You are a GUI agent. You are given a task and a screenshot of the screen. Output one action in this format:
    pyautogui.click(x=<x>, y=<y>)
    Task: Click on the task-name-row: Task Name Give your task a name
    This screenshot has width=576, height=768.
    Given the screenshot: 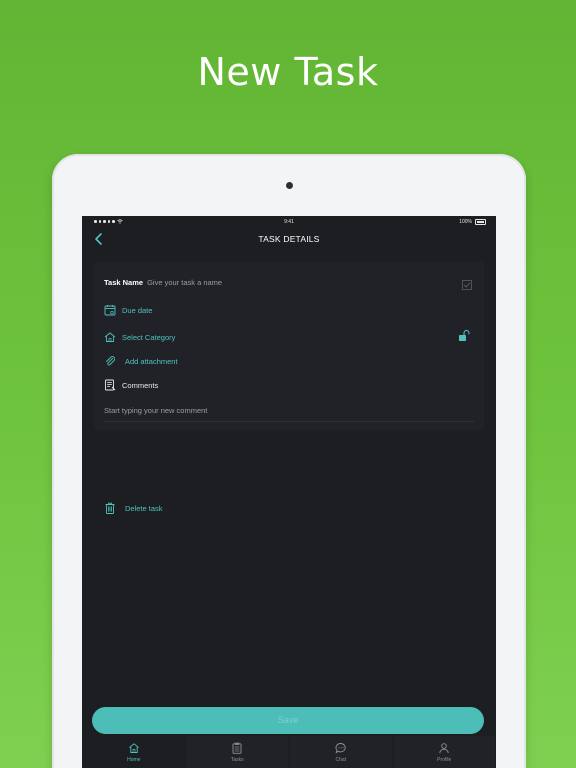 What is the action you would take?
    pyautogui.click(x=163, y=282)
    